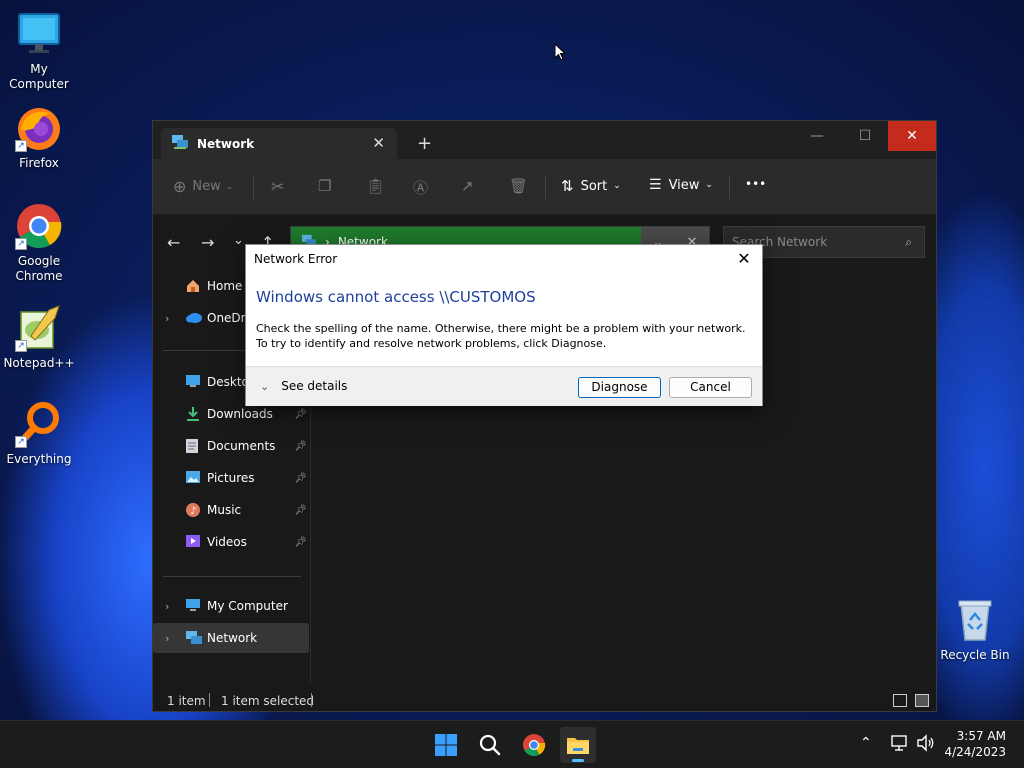 Image resolution: width=1024 pixels, height=768 pixels. What do you see at coordinates (684, 185) in the screenshot?
I see `view-button-label: View` at bounding box center [684, 185].